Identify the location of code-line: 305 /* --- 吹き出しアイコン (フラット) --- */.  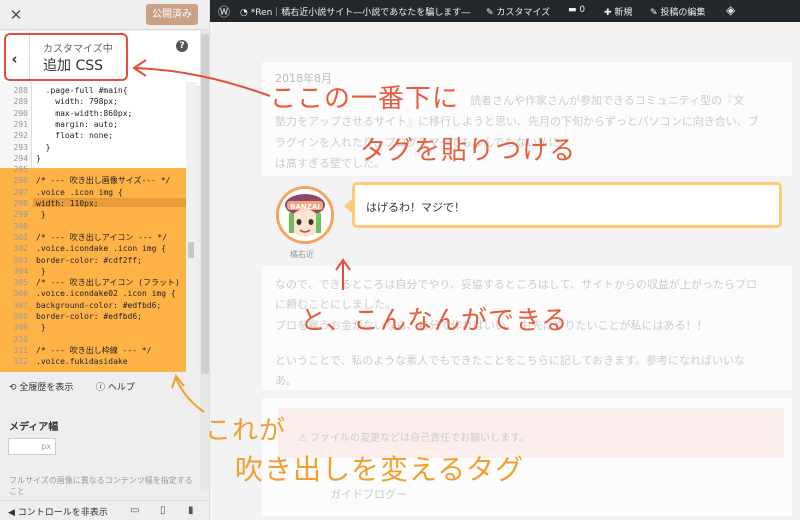
(98, 283).